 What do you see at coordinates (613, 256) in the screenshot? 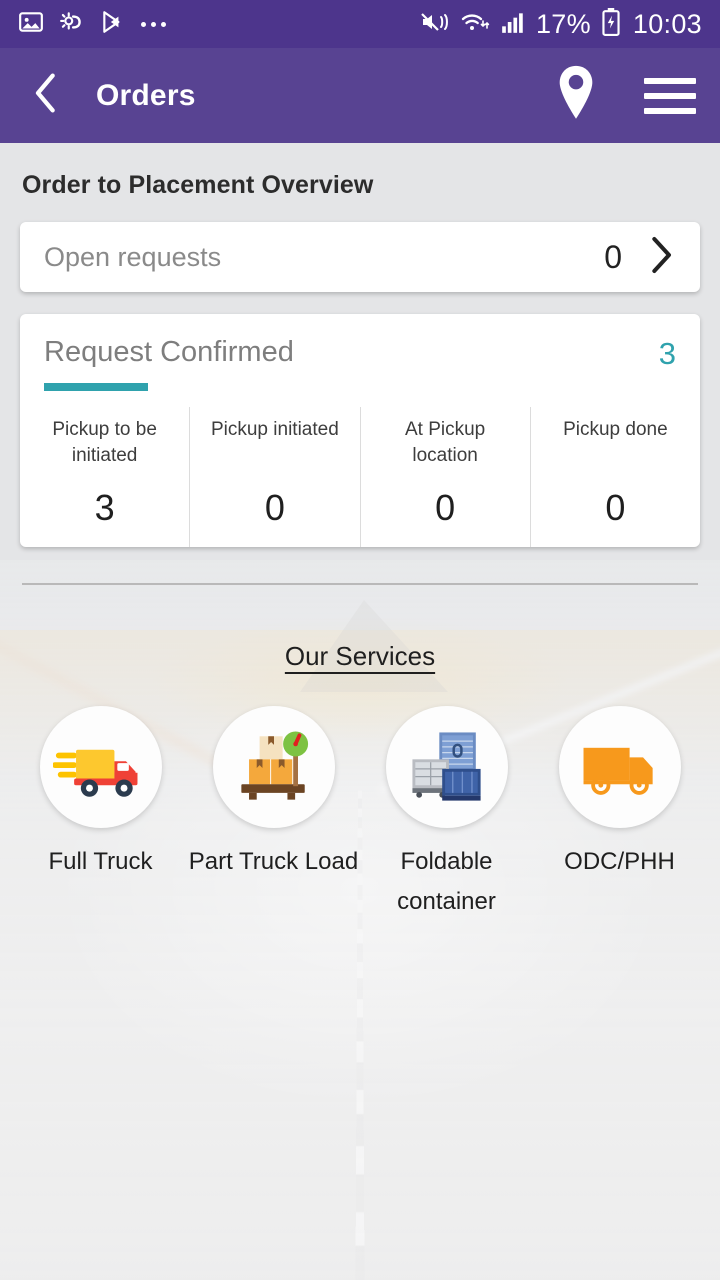
I see `open-requests-count: 0` at bounding box center [613, 256].